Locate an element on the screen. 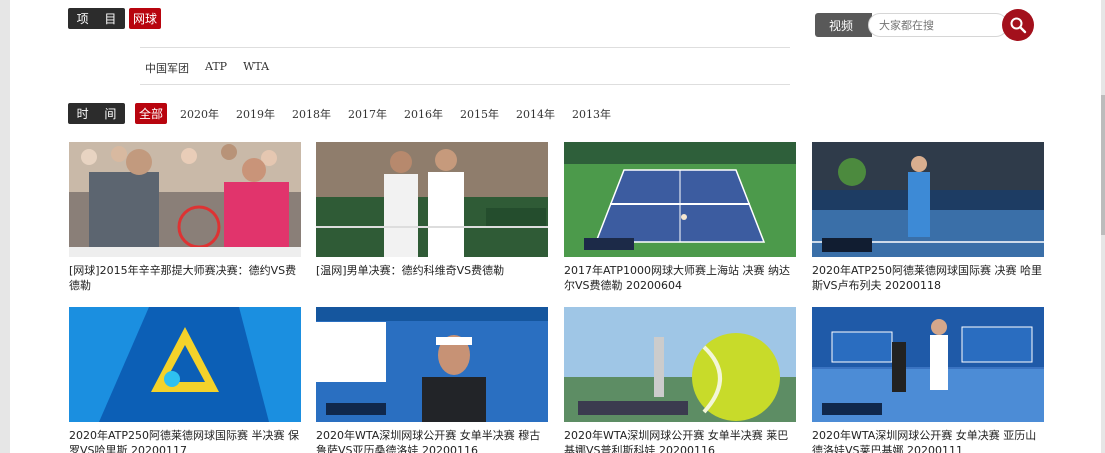 Image resolution: width=1105 pixels, height=453 pixels. year-2020: 2020年 is located at coordinates (199, 114).